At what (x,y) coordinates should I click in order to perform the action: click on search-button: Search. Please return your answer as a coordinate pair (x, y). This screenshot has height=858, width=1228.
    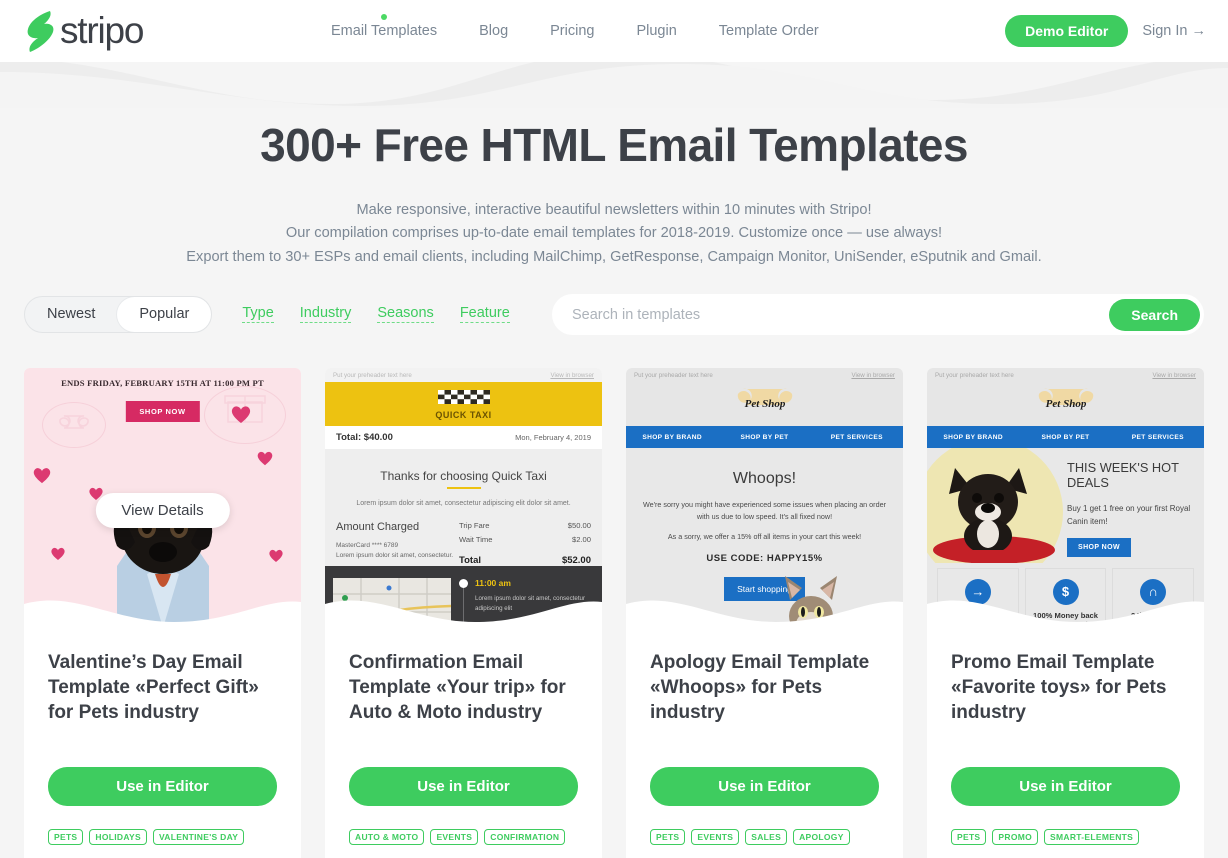
    Looking at the image, I should click on (1154, 314).